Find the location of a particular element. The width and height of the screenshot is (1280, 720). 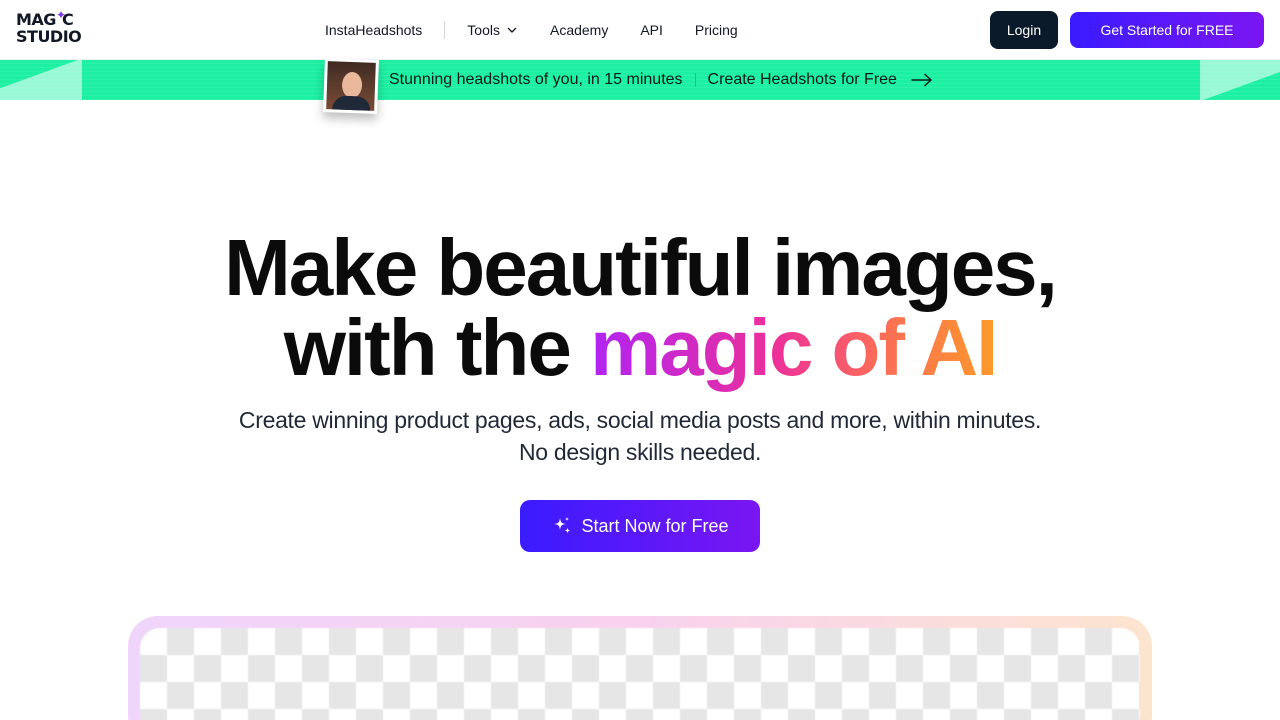

transparent-canvas is located at coordinates (640, 674).